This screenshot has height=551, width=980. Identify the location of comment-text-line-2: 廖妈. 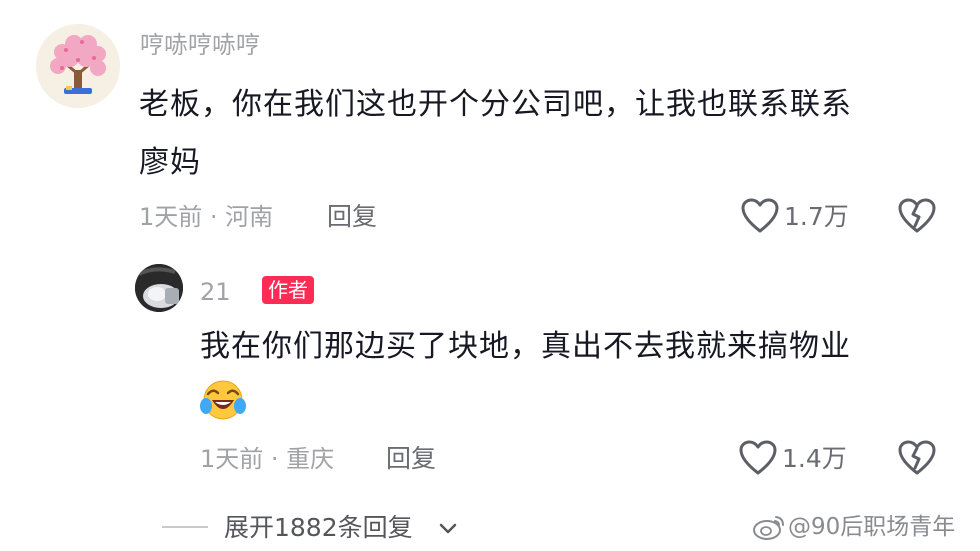
(170, 162).